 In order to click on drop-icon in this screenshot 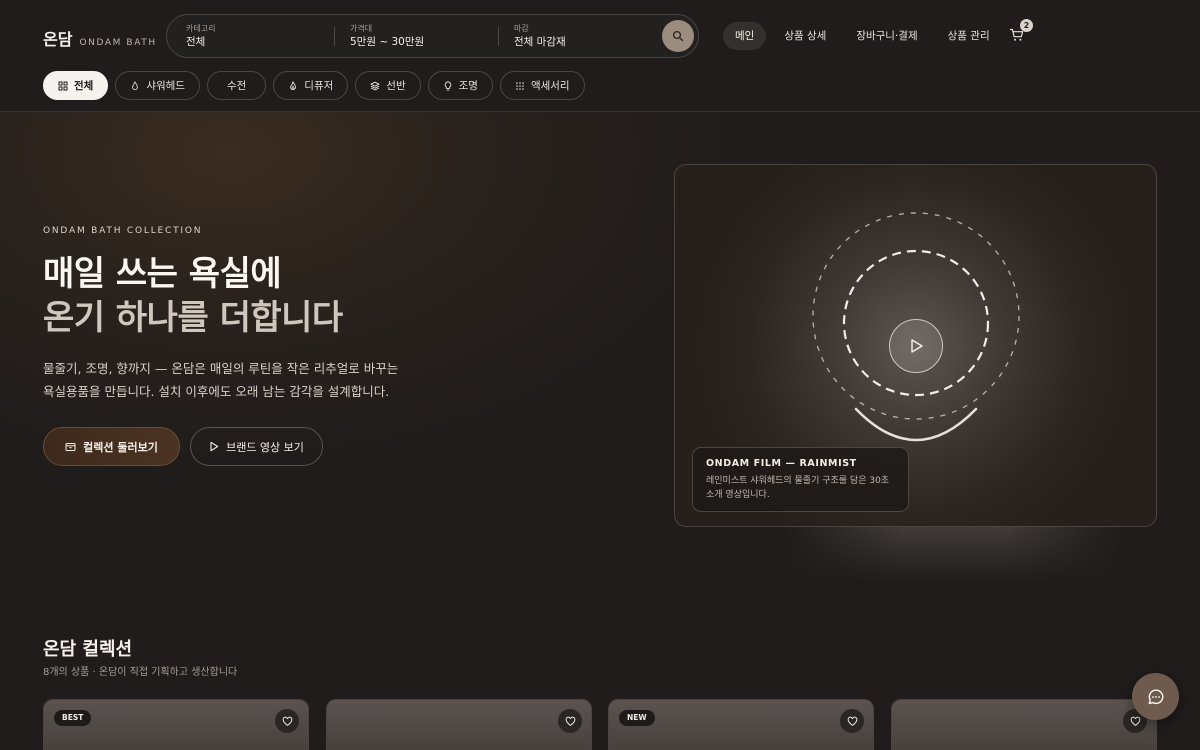, I will do `click(135, 85)`.